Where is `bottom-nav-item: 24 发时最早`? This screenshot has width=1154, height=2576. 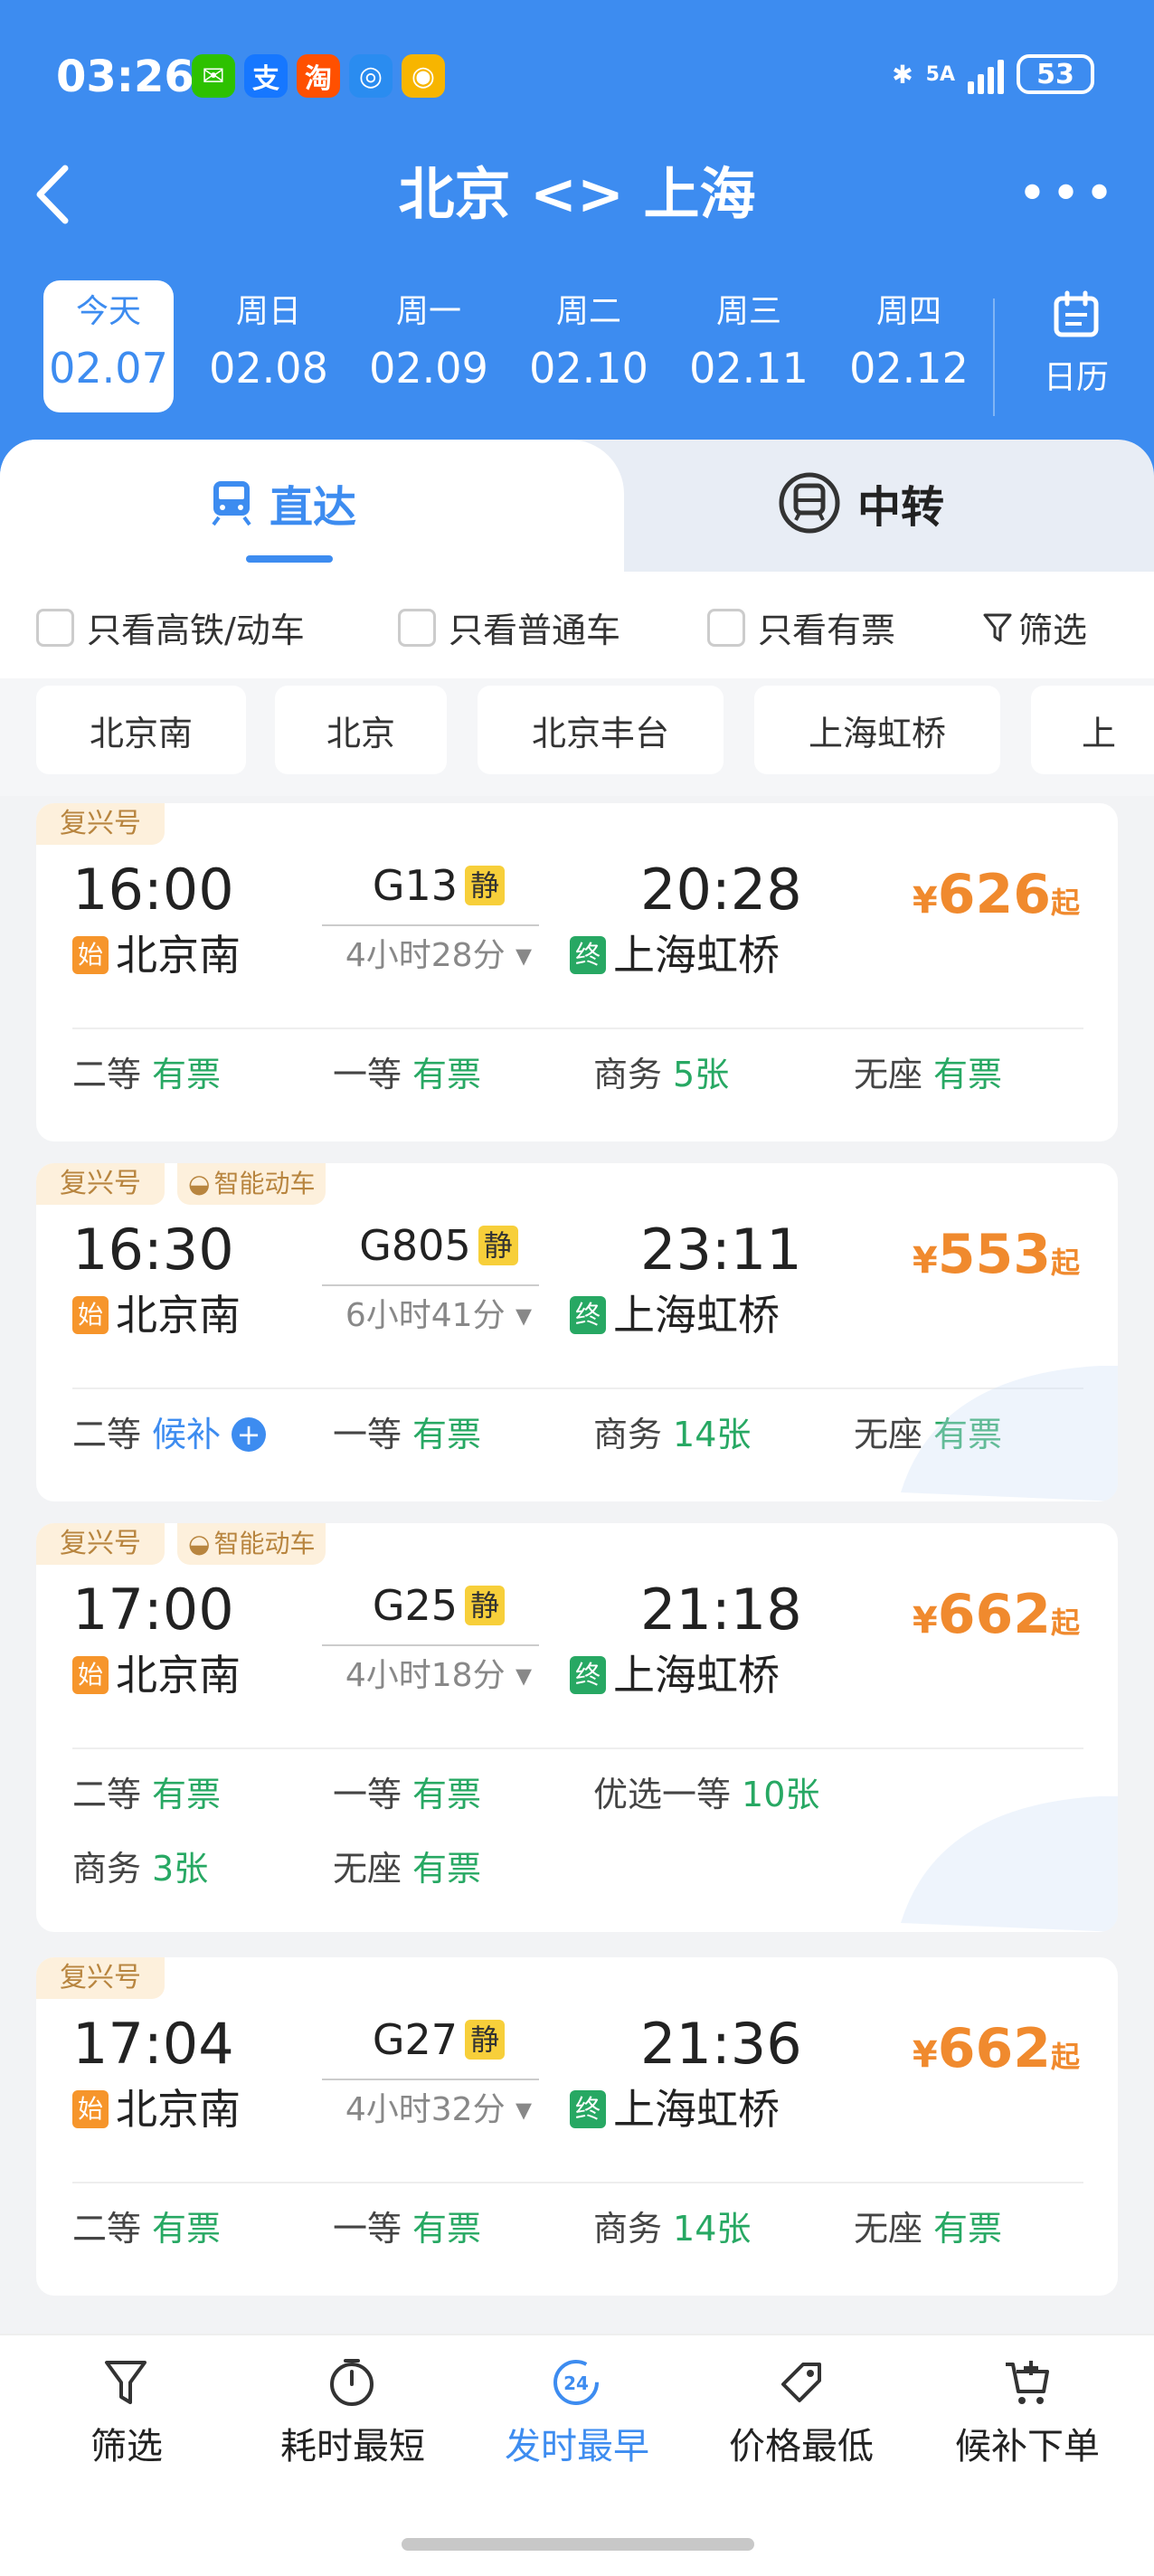 bottom-nav-item: 24 发时最早 is located at coordinates (577, 2413).